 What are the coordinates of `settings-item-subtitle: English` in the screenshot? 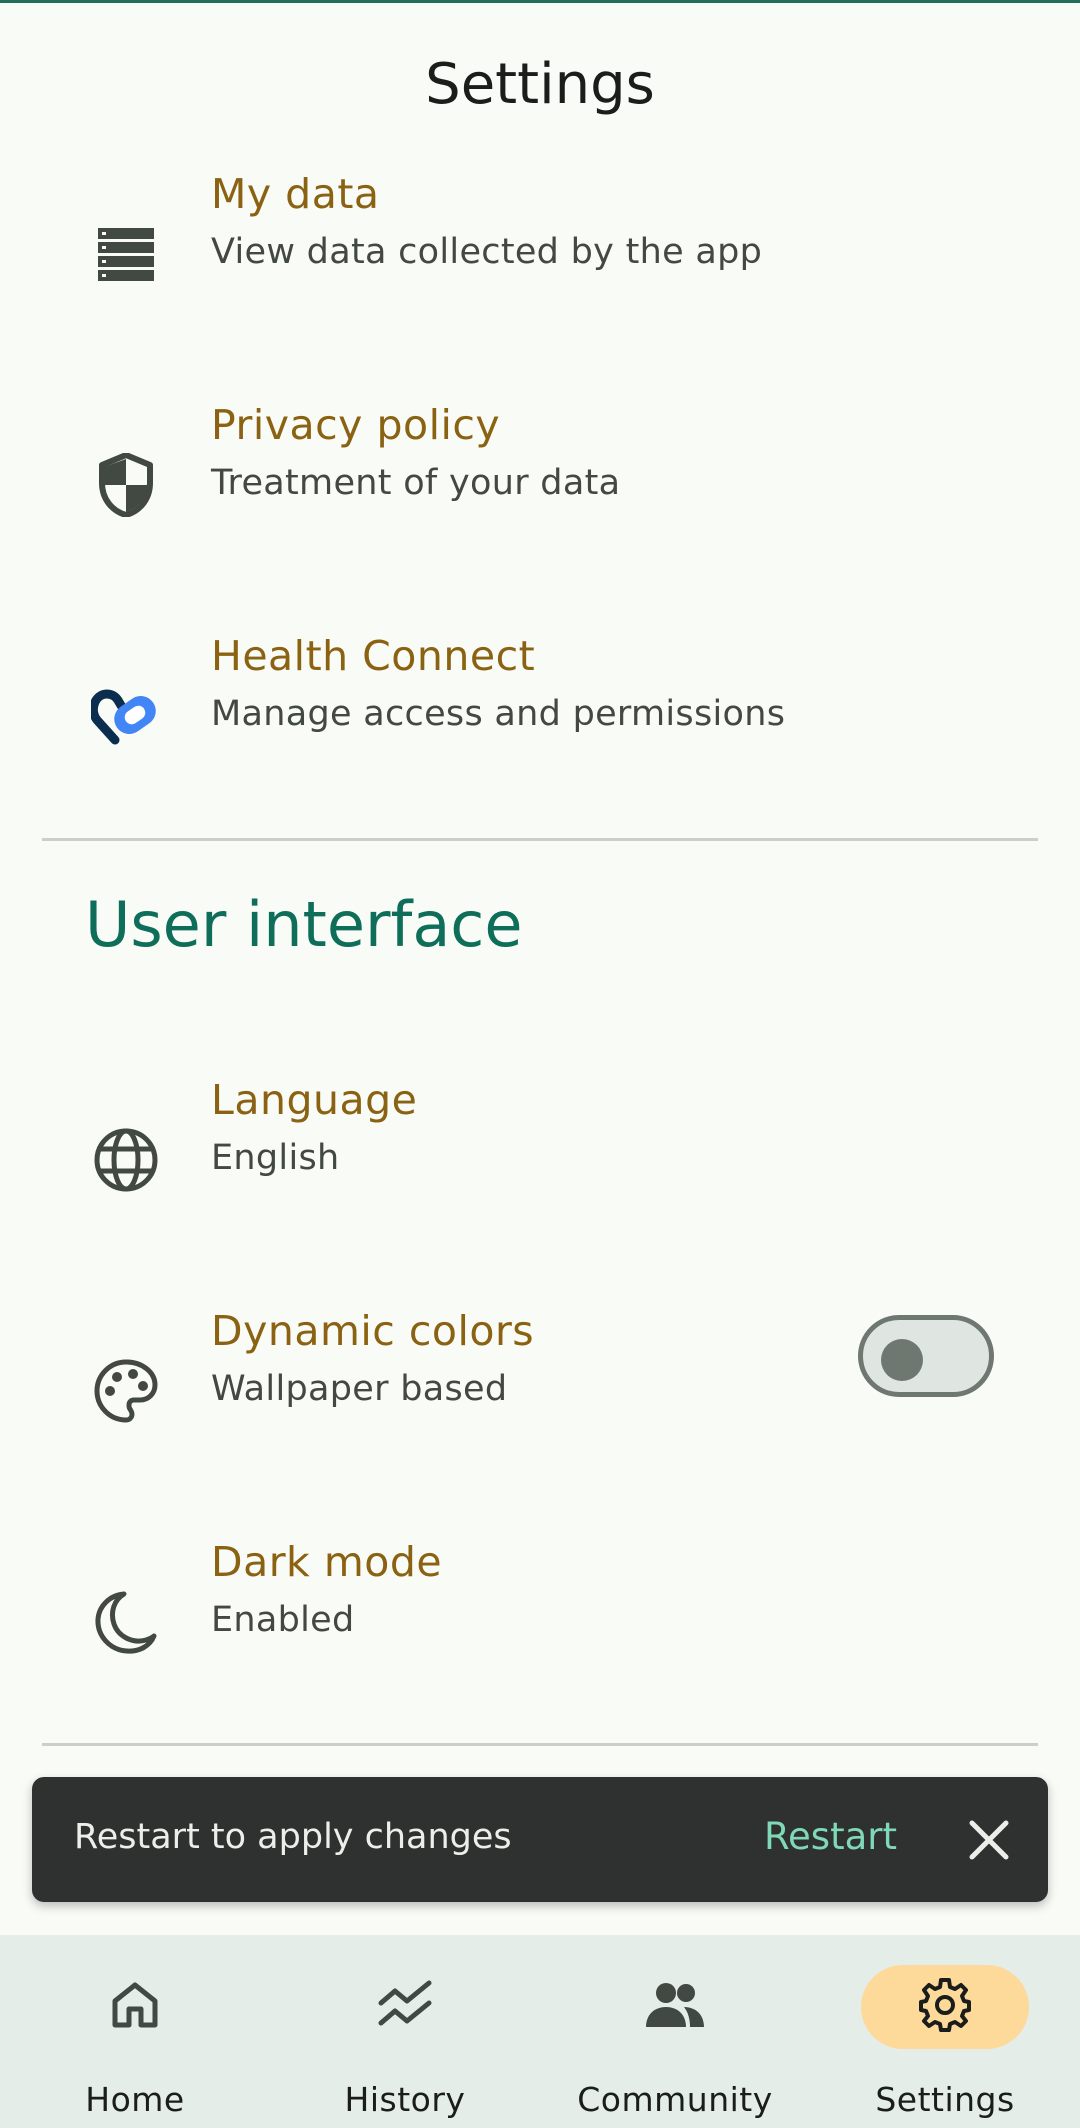 It's located at (275, 1158).